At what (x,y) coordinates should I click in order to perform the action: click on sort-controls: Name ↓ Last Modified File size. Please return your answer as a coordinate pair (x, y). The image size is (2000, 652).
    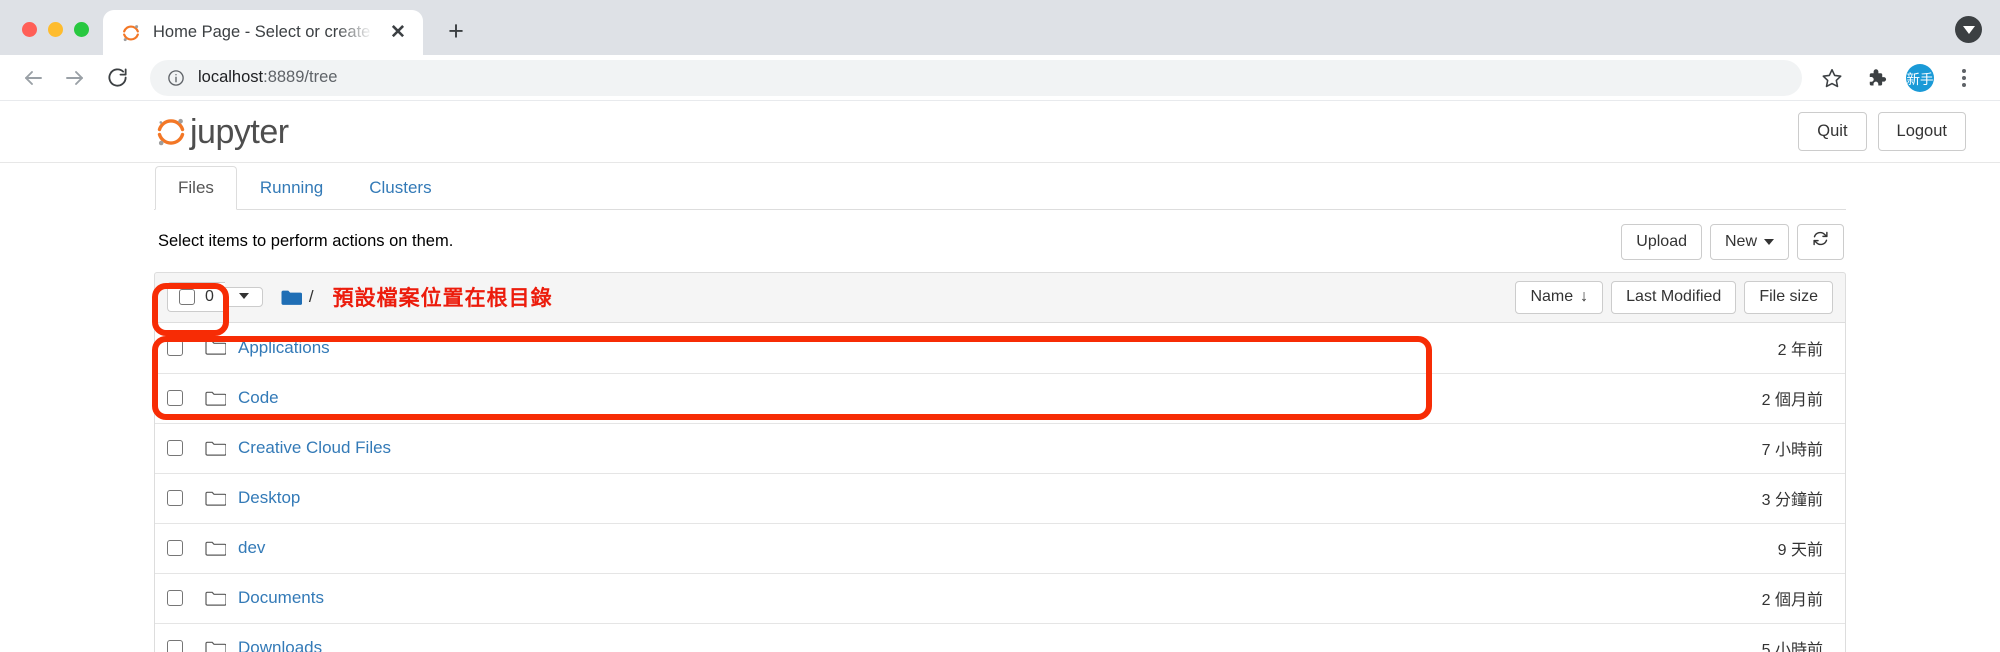
    Looking at the image, I should click on (1674, 297).